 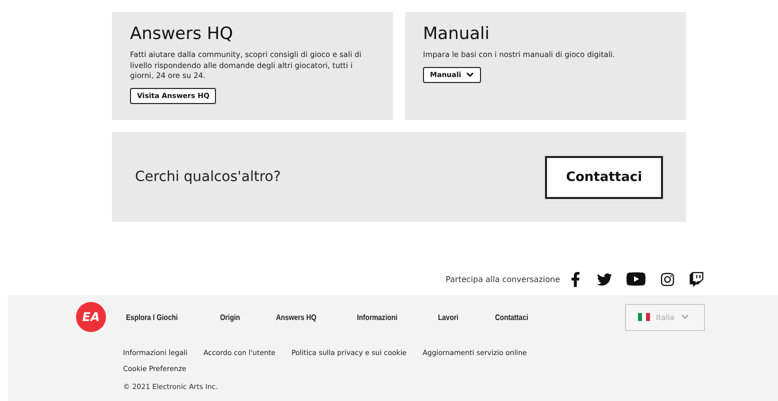 I want to click on nav-link: Origin, so click(x=230, y=317).